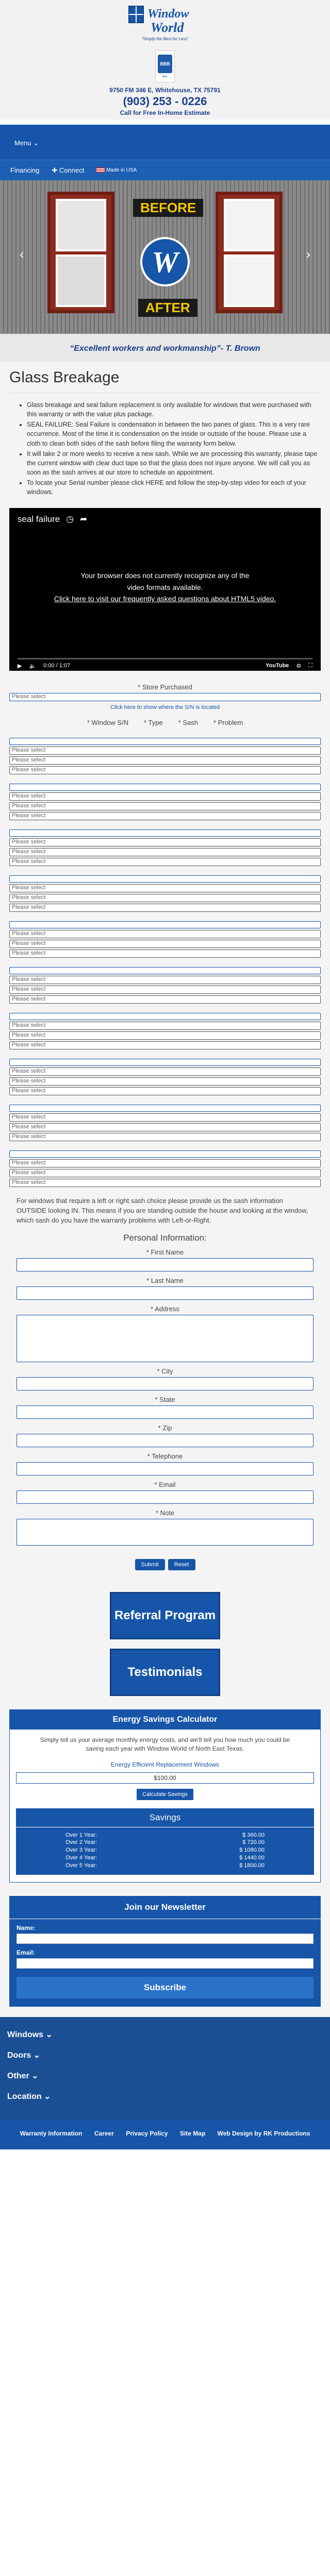  I want to click on state-input, so click(165, 1412).